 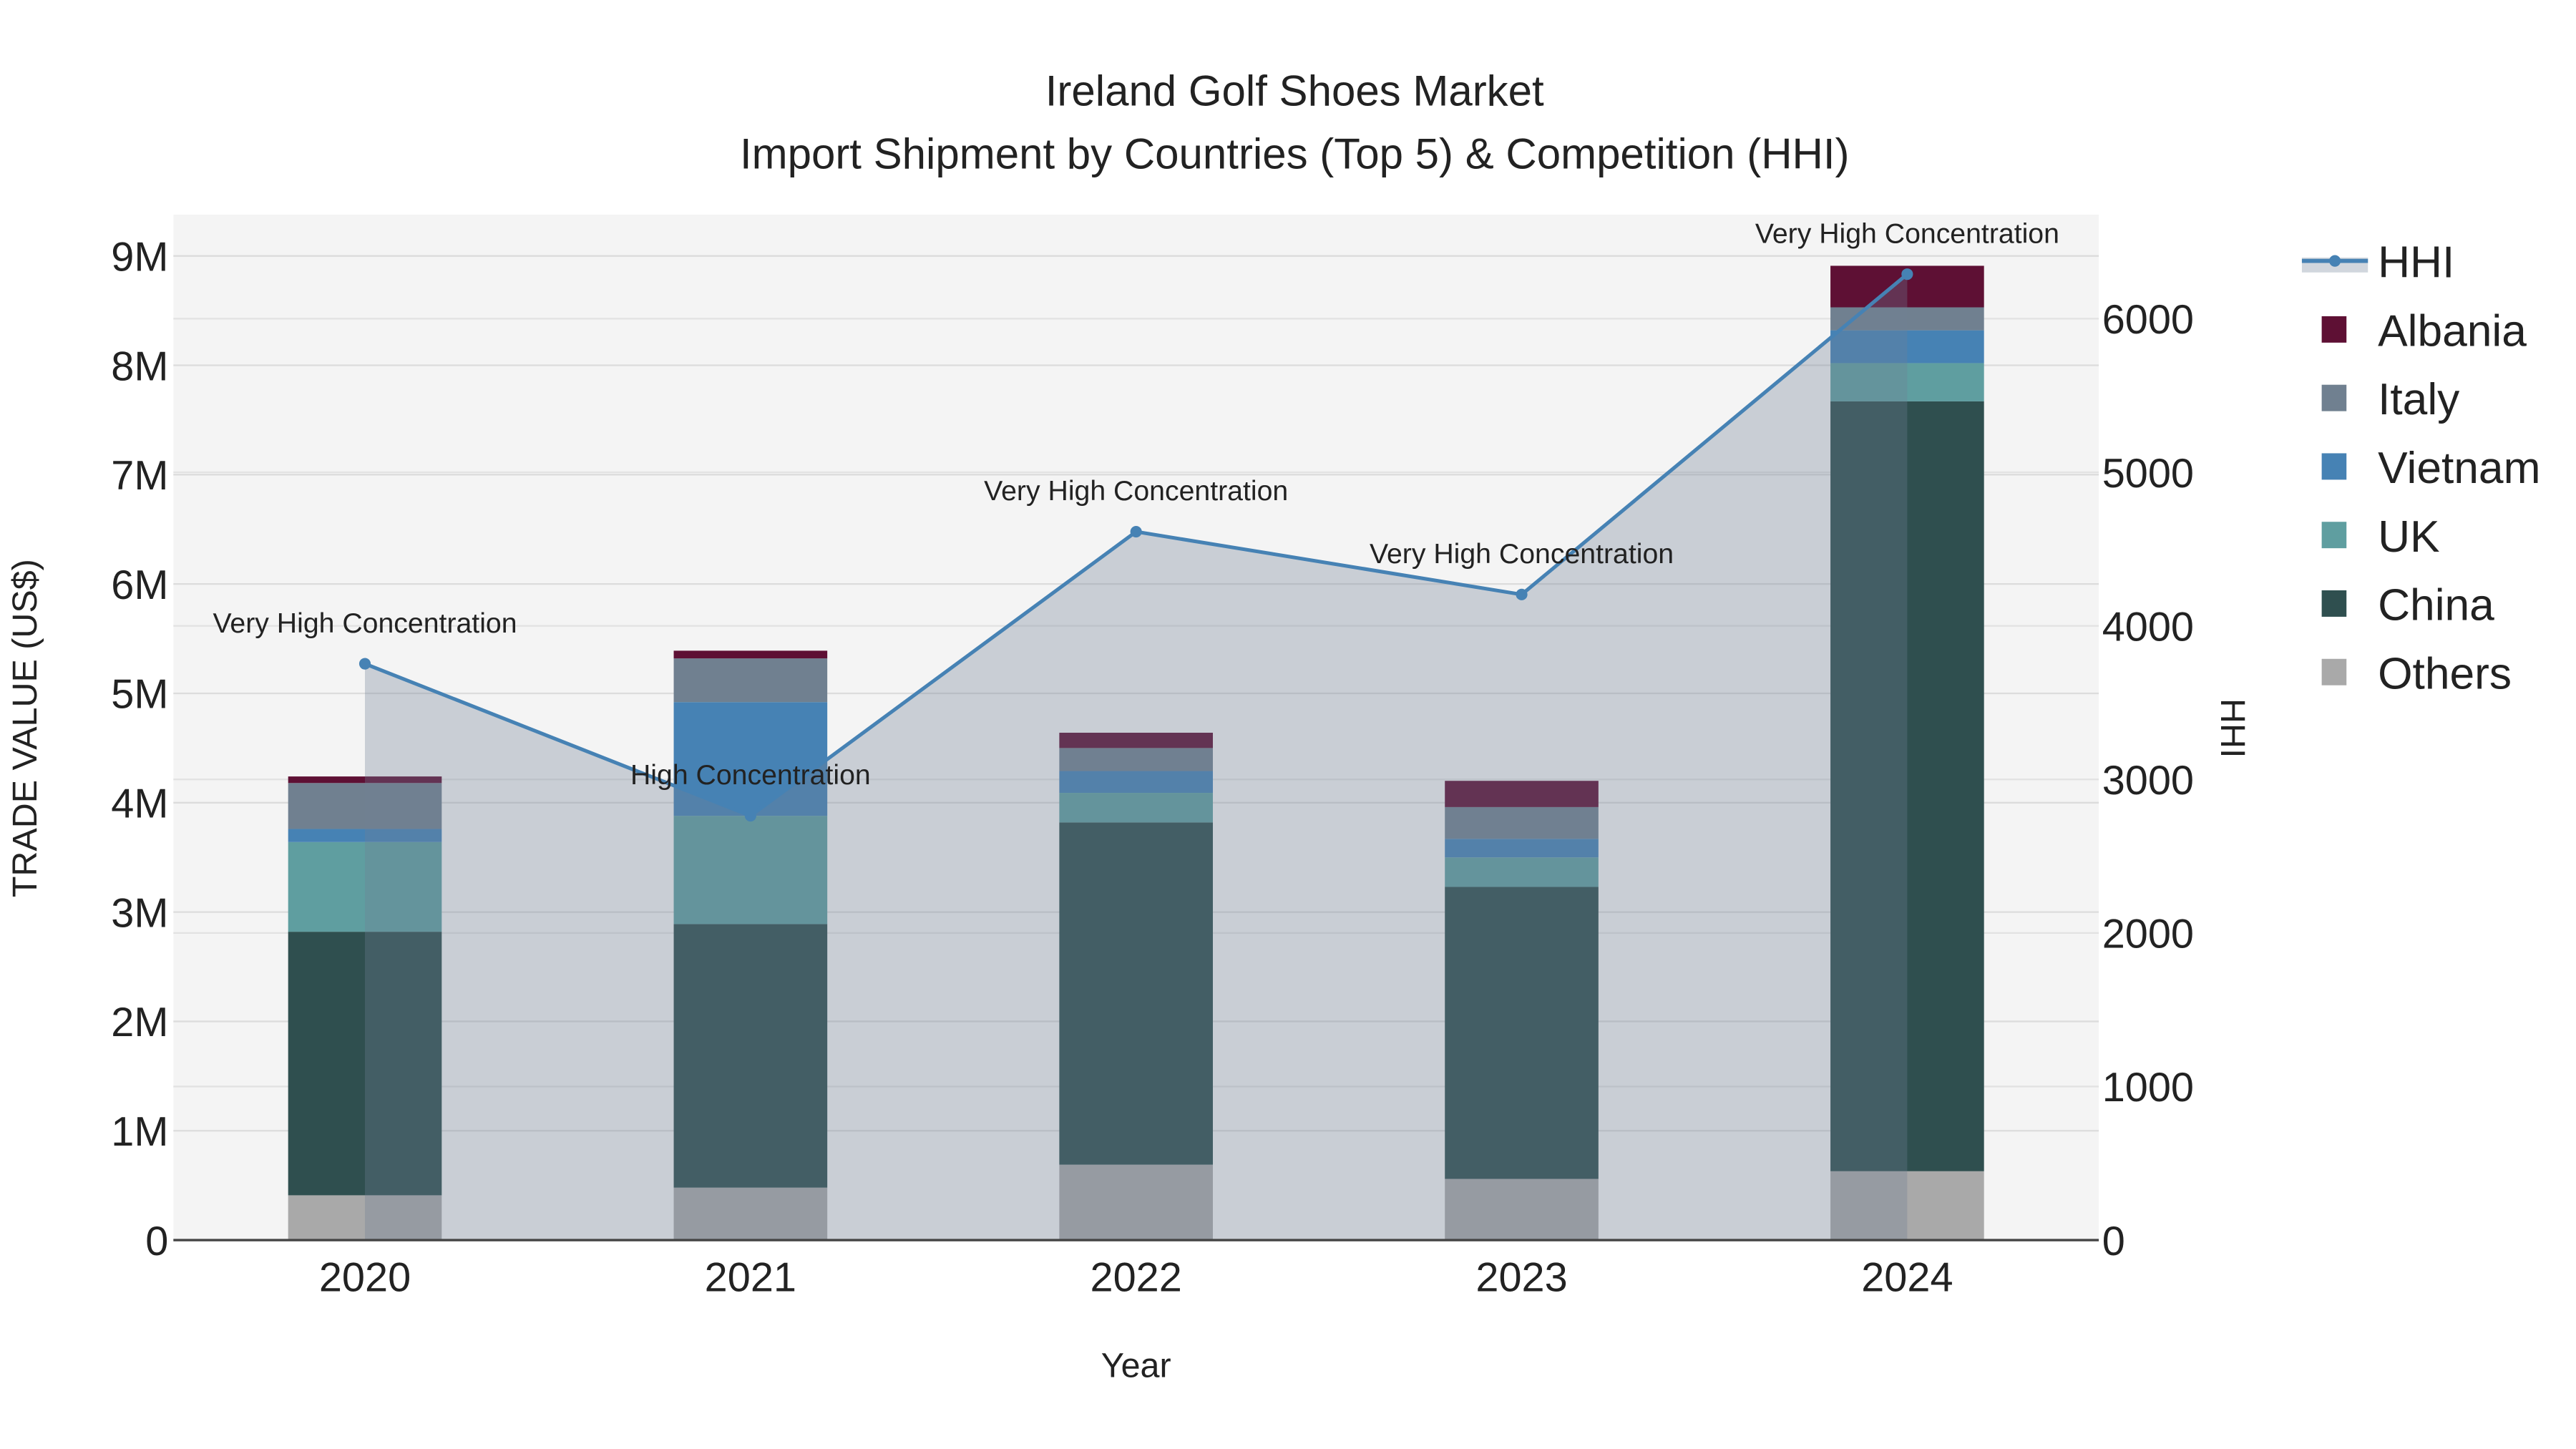 I want to click on hhi-point-2024, so click(x=1907, y=274).